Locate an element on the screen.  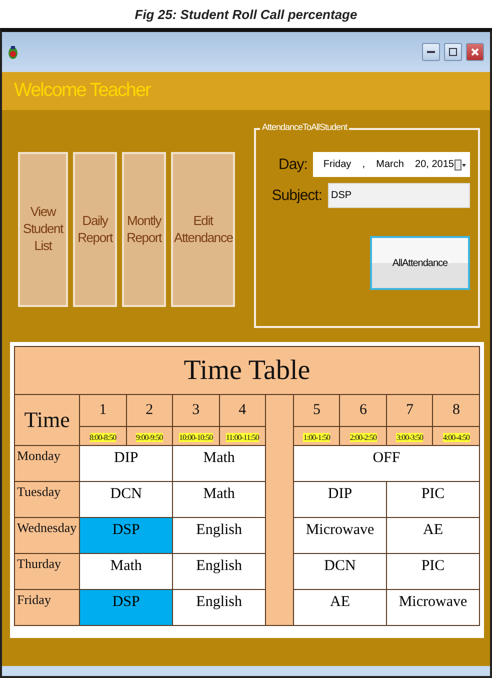
subject-label: Subject: is located at coordinates (296, 195).